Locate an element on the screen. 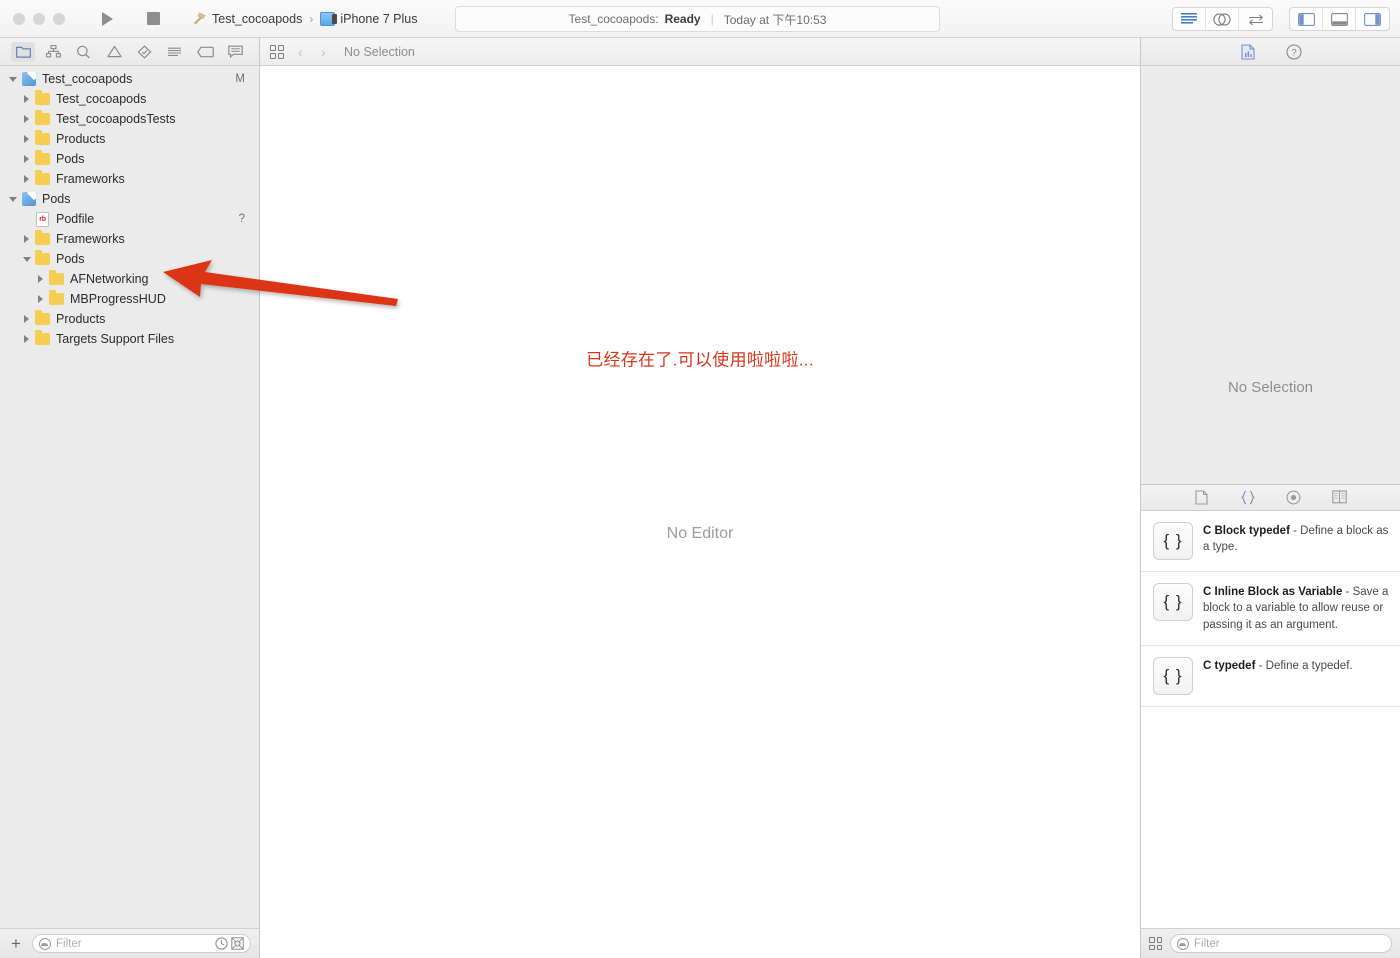  tab-media-library is located at coordinates (1340, 497).